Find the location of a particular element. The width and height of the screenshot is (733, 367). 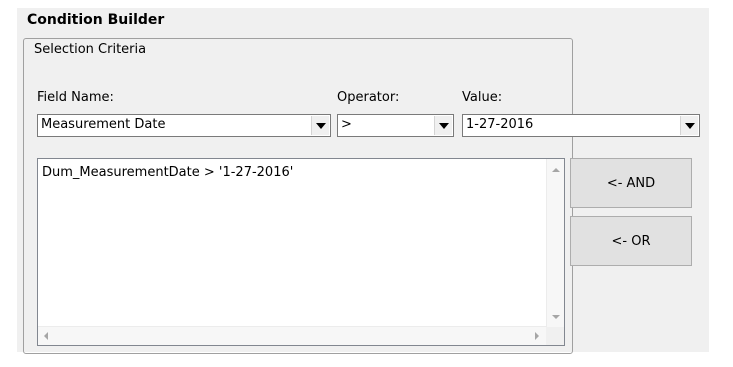

operator-label: Operator: is located at coordinates (368, 97).